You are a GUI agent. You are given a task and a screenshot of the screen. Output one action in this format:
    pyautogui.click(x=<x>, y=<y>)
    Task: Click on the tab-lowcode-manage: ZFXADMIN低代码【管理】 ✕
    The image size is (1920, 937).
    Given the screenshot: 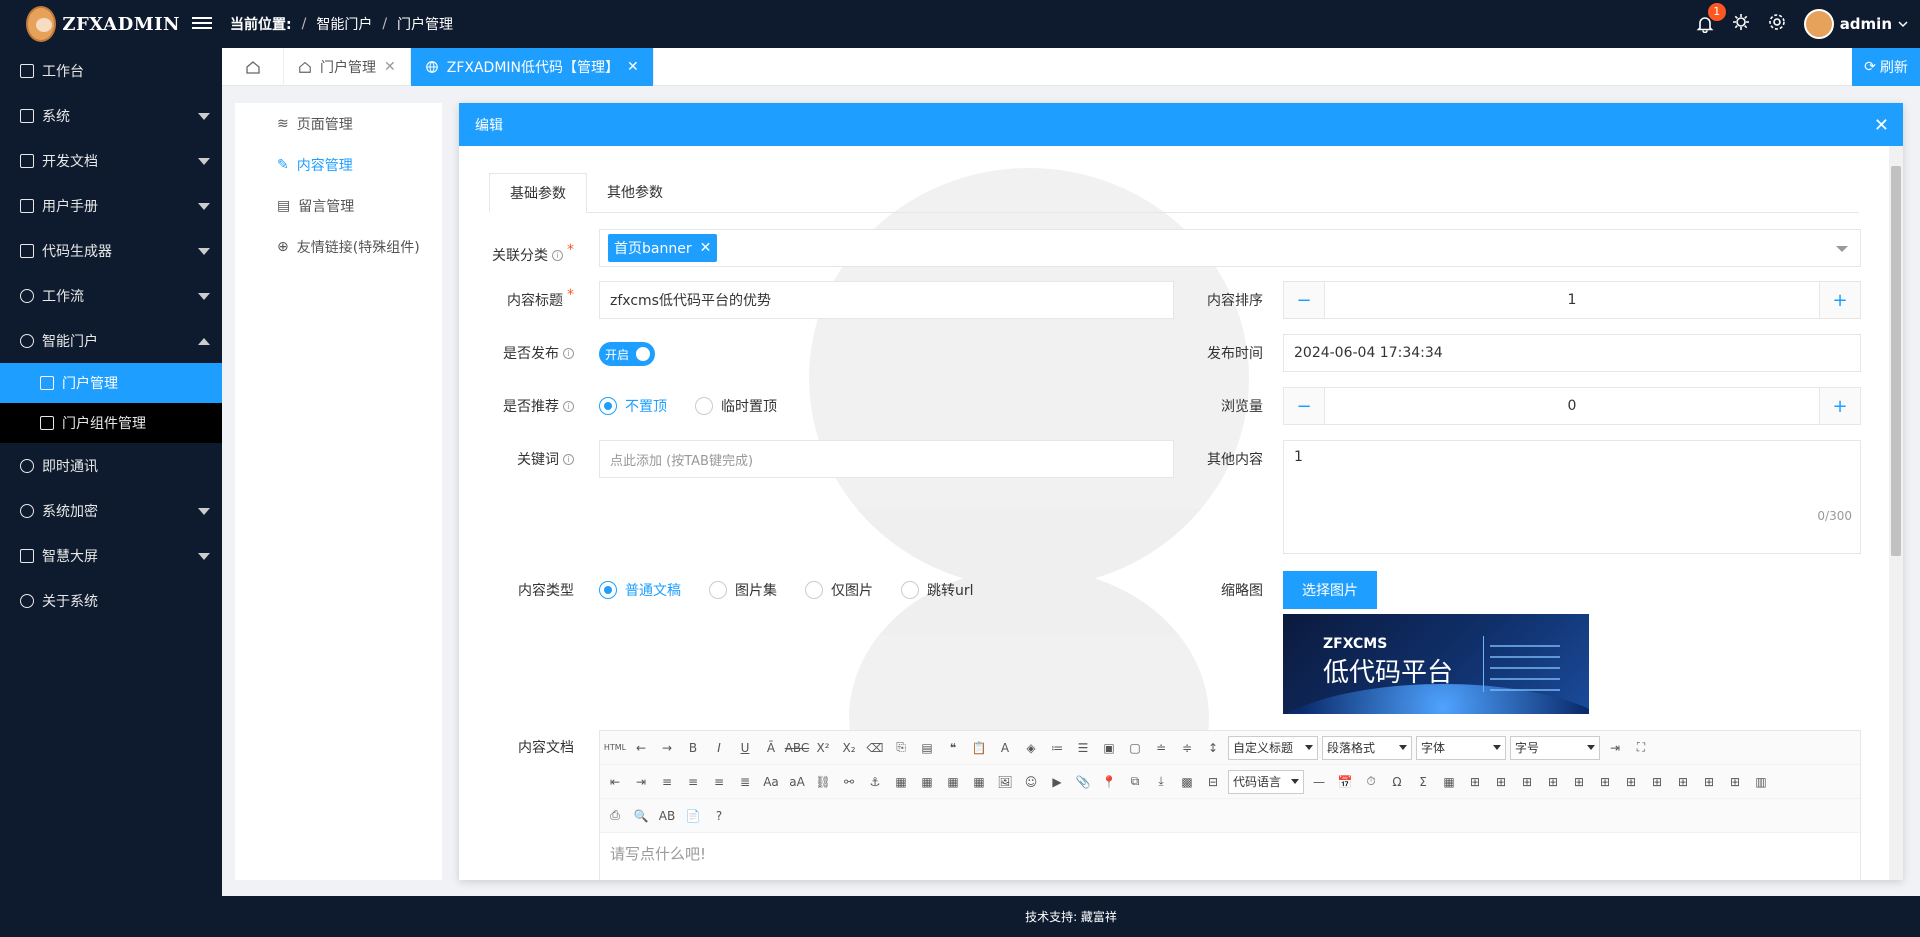 What is the action you would take?
    pyautogui.click(x=532, y=67)
    